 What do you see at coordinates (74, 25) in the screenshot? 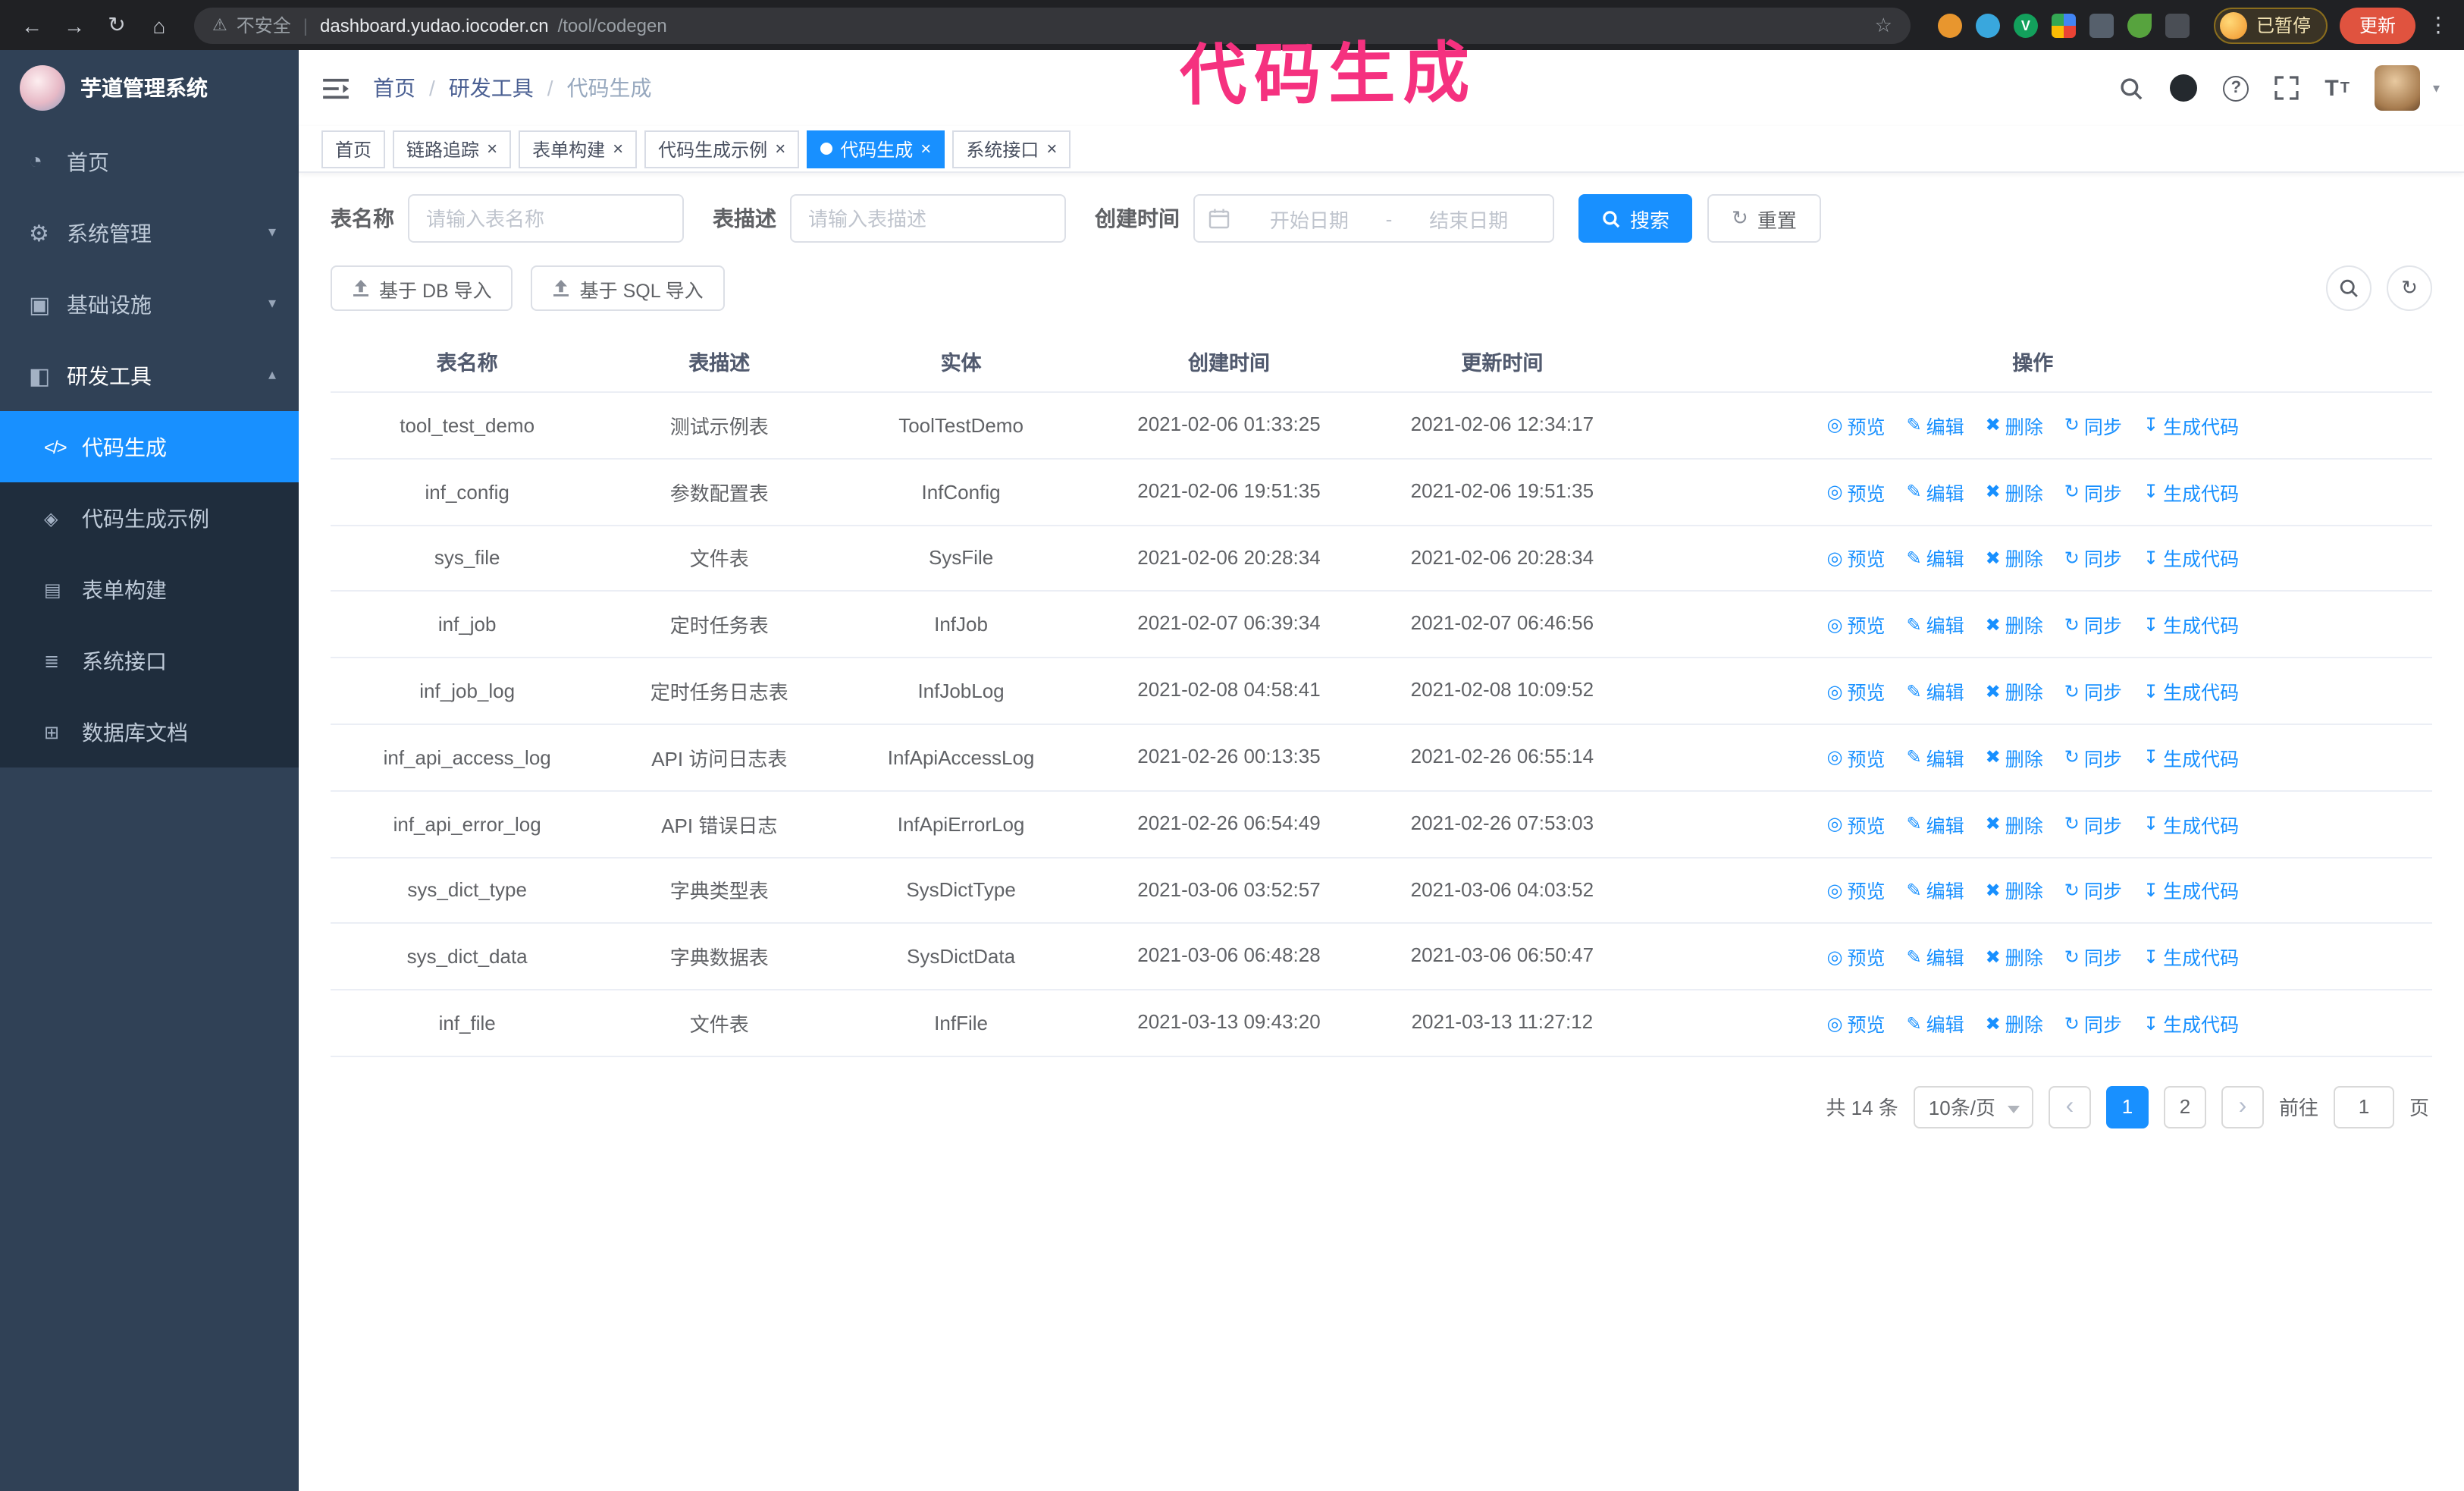
I see `browser-forward-icon: →` at bounding box center [74, 25].